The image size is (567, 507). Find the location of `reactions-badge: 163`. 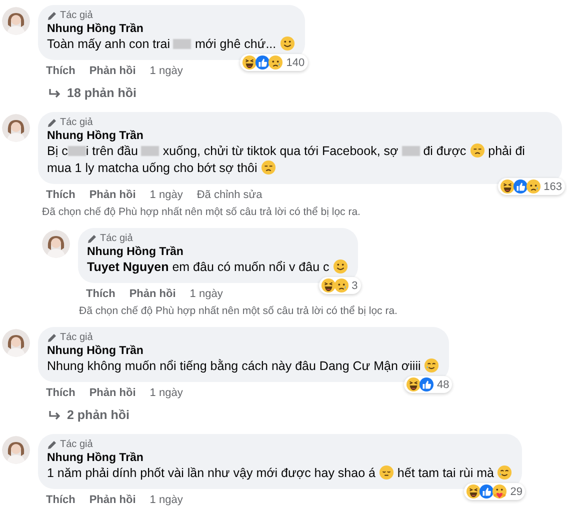

reactions-badge: 163 is located at coordinates (531, 186).